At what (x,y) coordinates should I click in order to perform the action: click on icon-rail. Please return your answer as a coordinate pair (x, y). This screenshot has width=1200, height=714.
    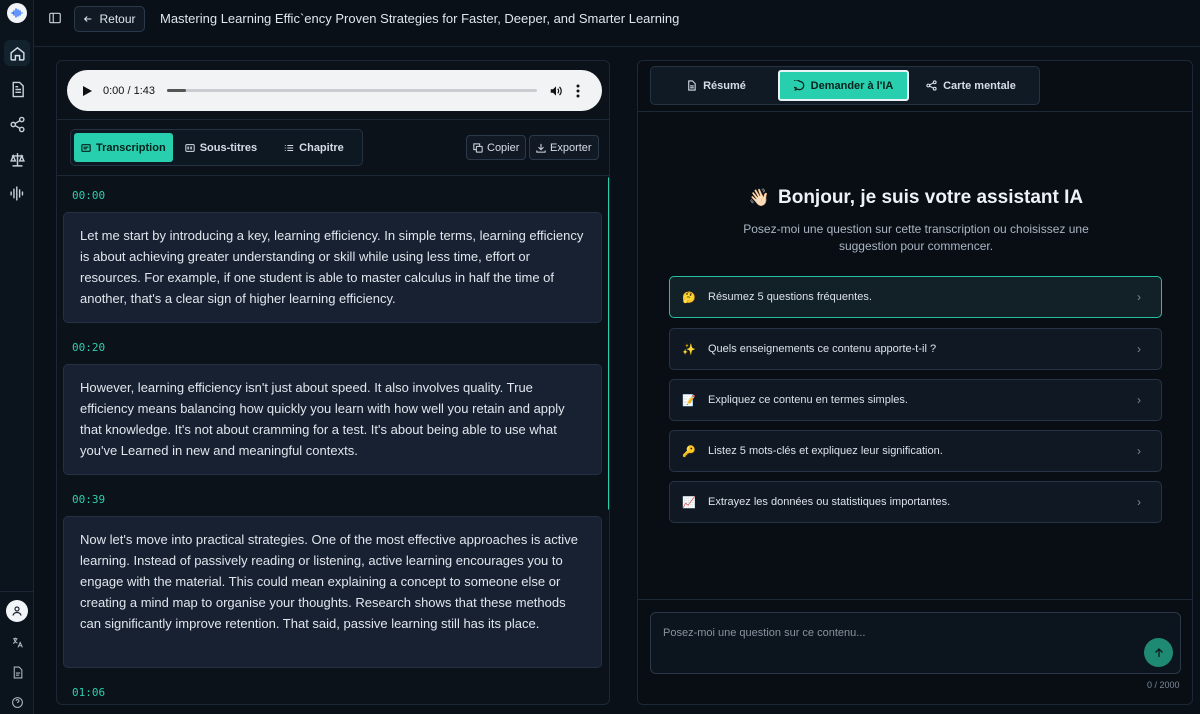
    Looking at the image, I should click on (17, 357).